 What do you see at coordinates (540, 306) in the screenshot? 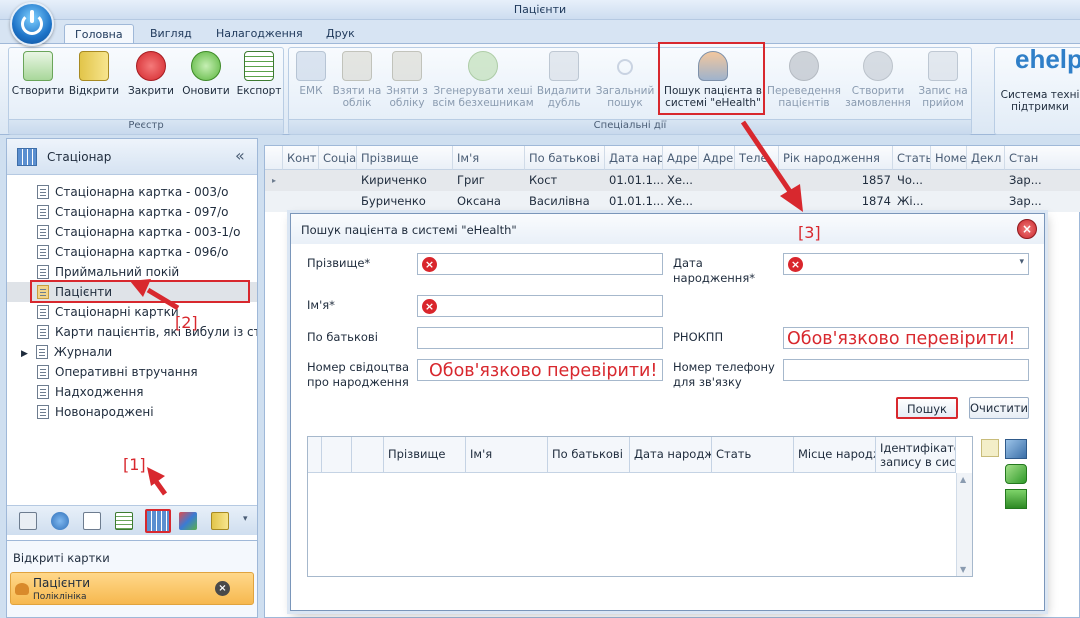
I see `name-field: ×` at bounding box center [540, 306].